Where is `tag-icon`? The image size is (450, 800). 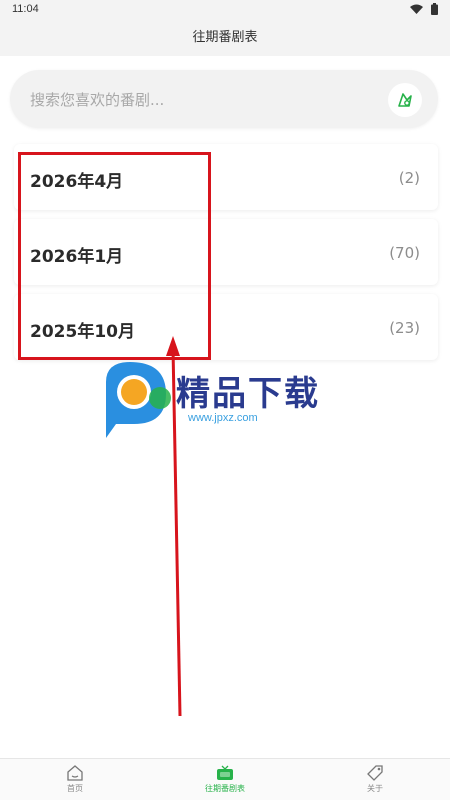 tag-icon is located at coordinates (375, 773).